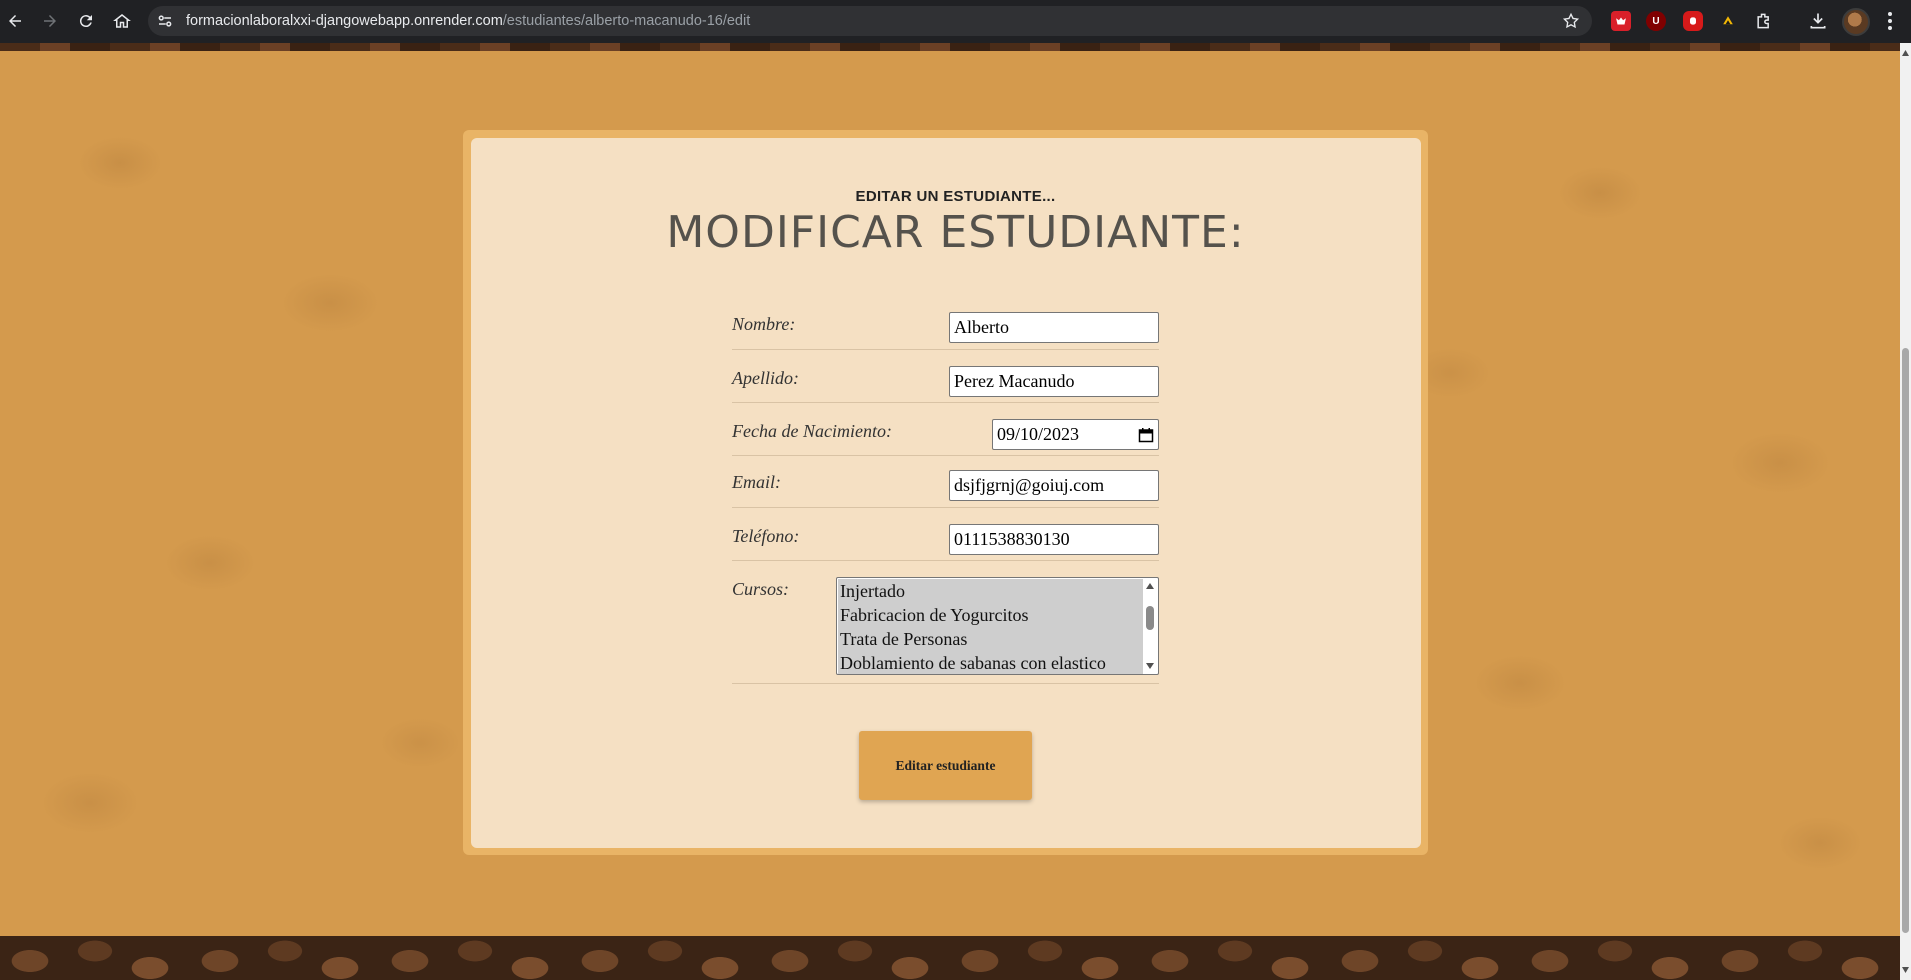 Image resolution: width=1911 pixels, height=980 pixels. What do you see at coordinates (761, 589) in the screenshot?
I see `cursos-label: Cursos:` at bounding box center [761, 589].